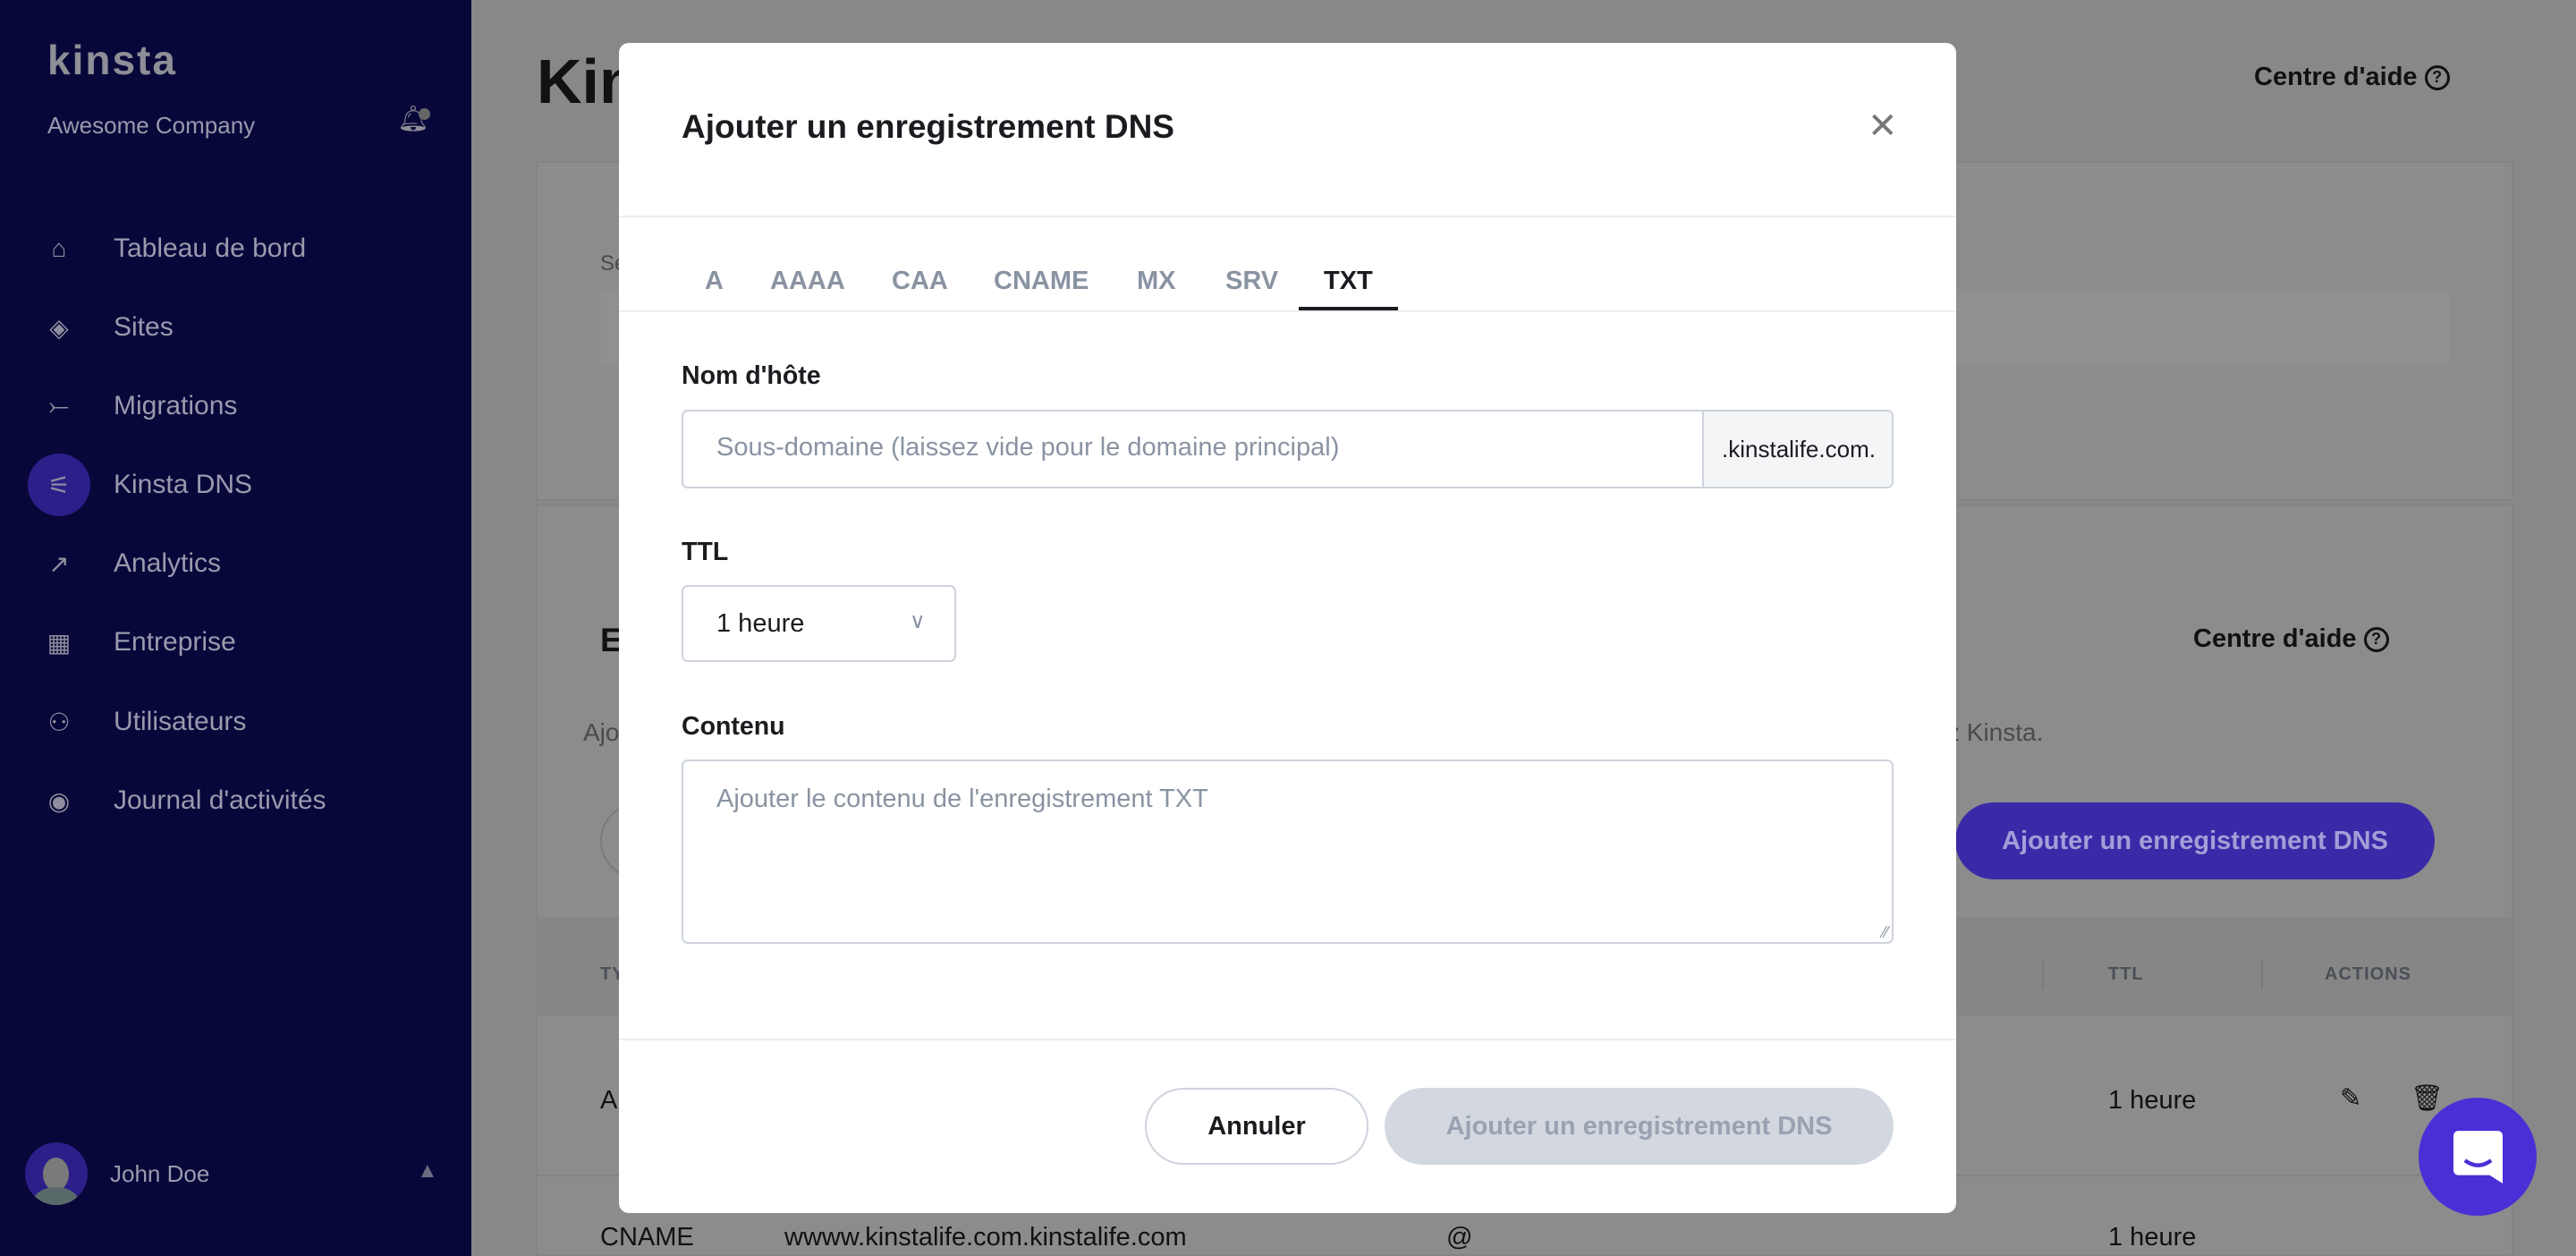 This screenshot has height=1256, width=2576. Describe the element at coordinates (609, 1100) in the screenshot. I see `cell-type: A` at that location.